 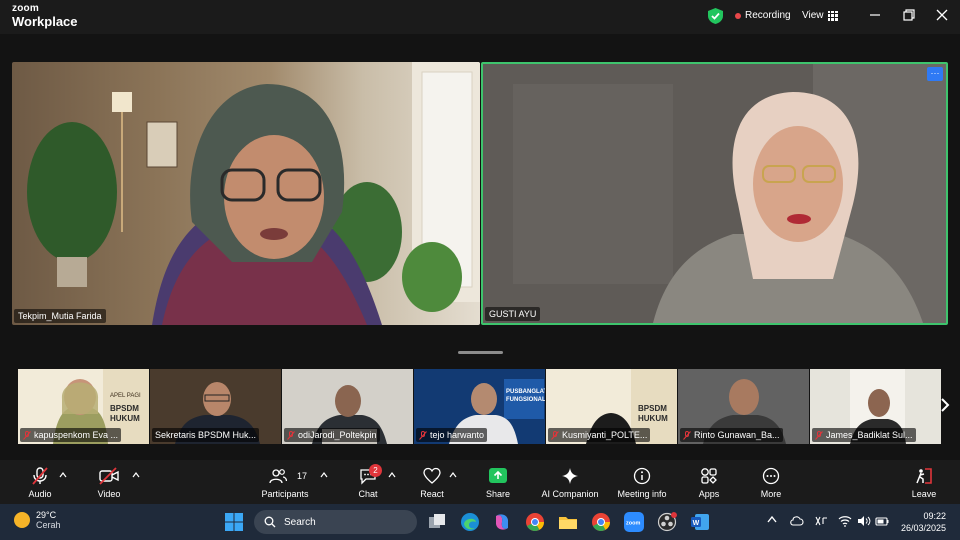 What do you see at coordinates (667, 522) in the screenshot?
I see `obs-icon` at bounding box center [667, 522].